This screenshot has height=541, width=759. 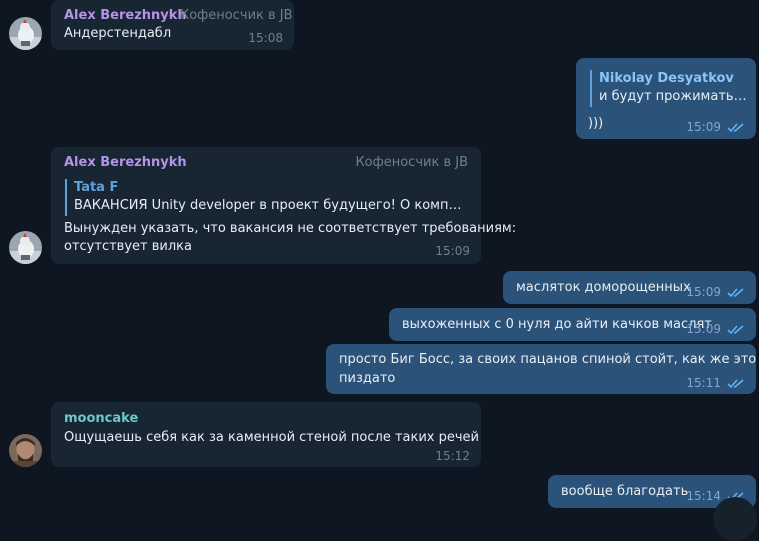 I want to click on message-time: 15:14, so click(x=703, y=496).